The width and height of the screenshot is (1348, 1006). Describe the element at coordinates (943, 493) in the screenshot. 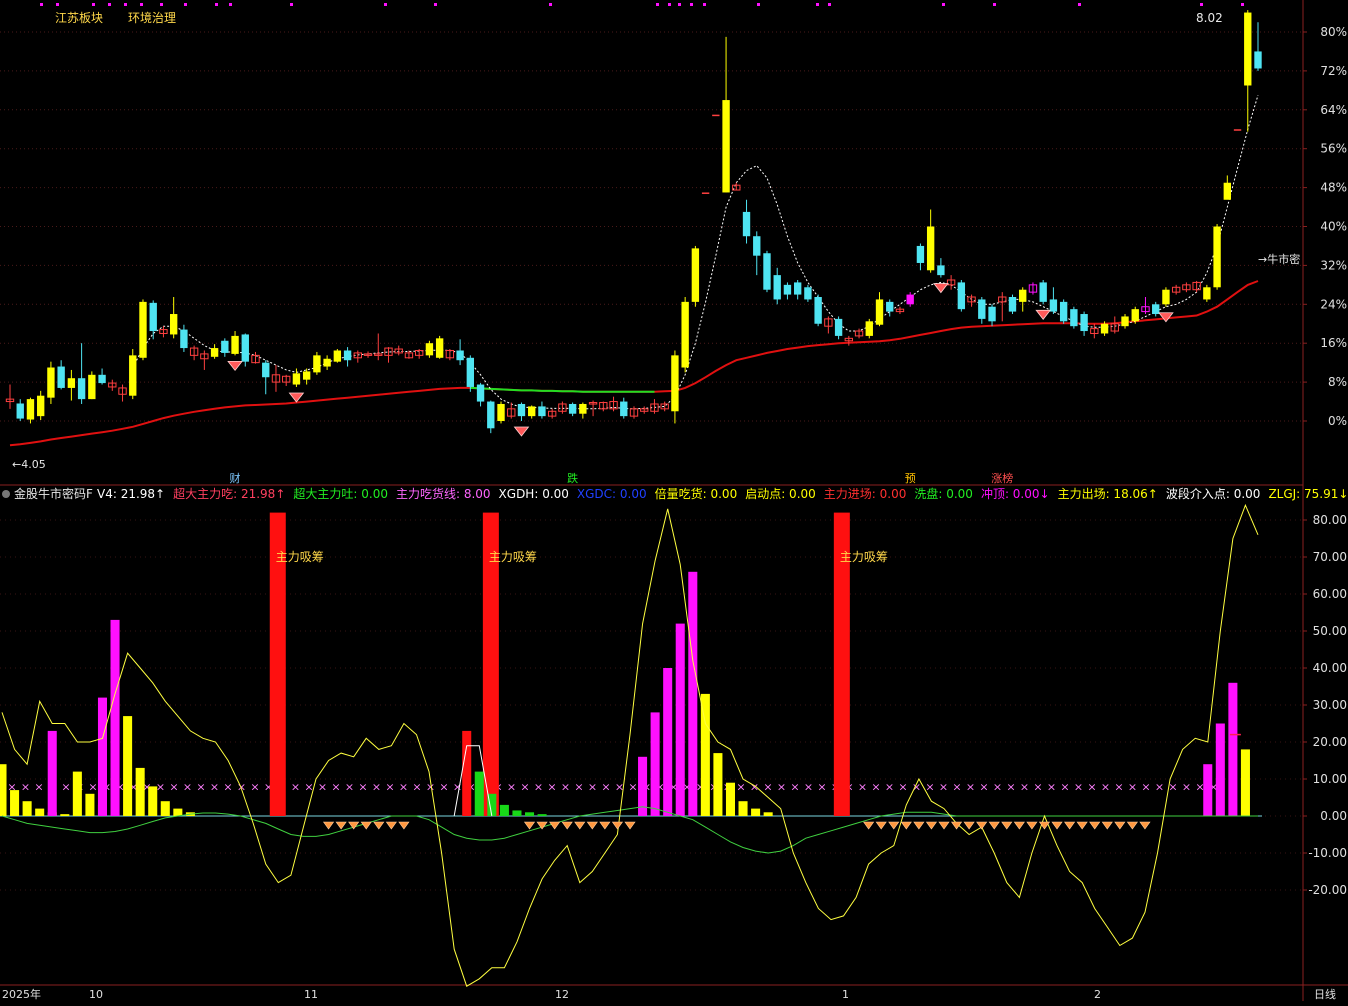

I see `indicator-field: 洗盘: 0.00` at that location.